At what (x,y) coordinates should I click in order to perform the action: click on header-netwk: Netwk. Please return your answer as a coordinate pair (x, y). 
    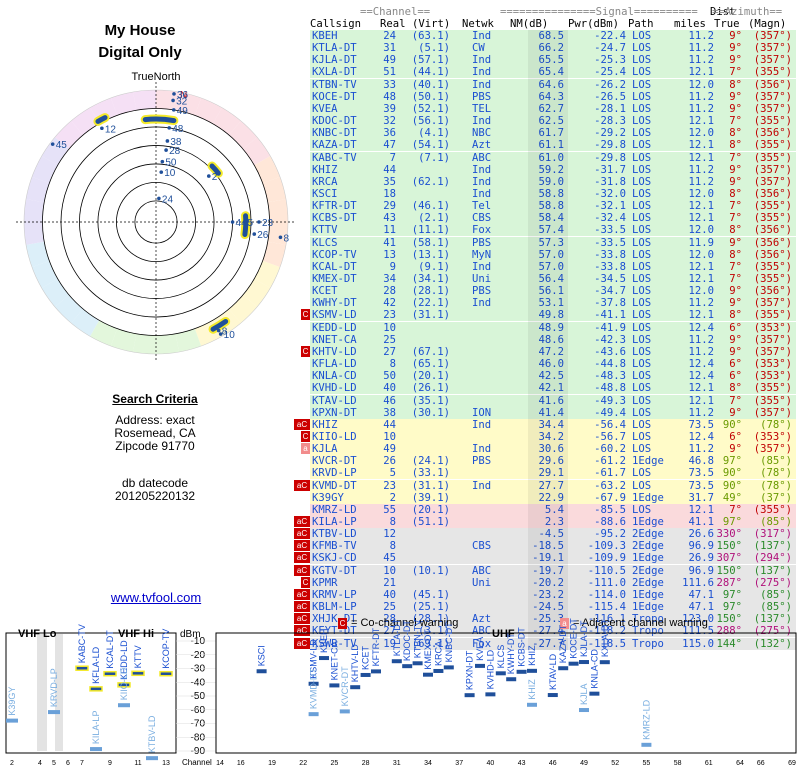
    Looking at the image, I should click on (478, 24).